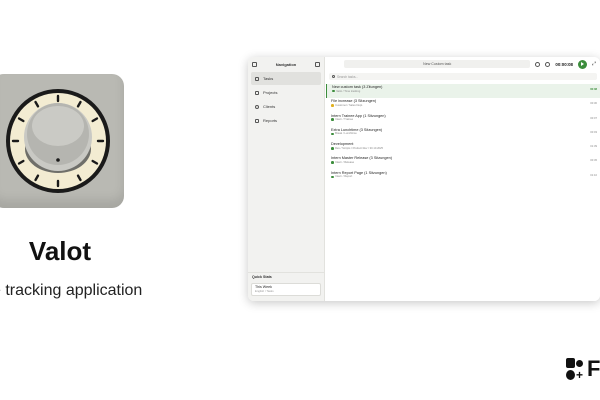  I want to click on chart-icon, so click(257, 120).